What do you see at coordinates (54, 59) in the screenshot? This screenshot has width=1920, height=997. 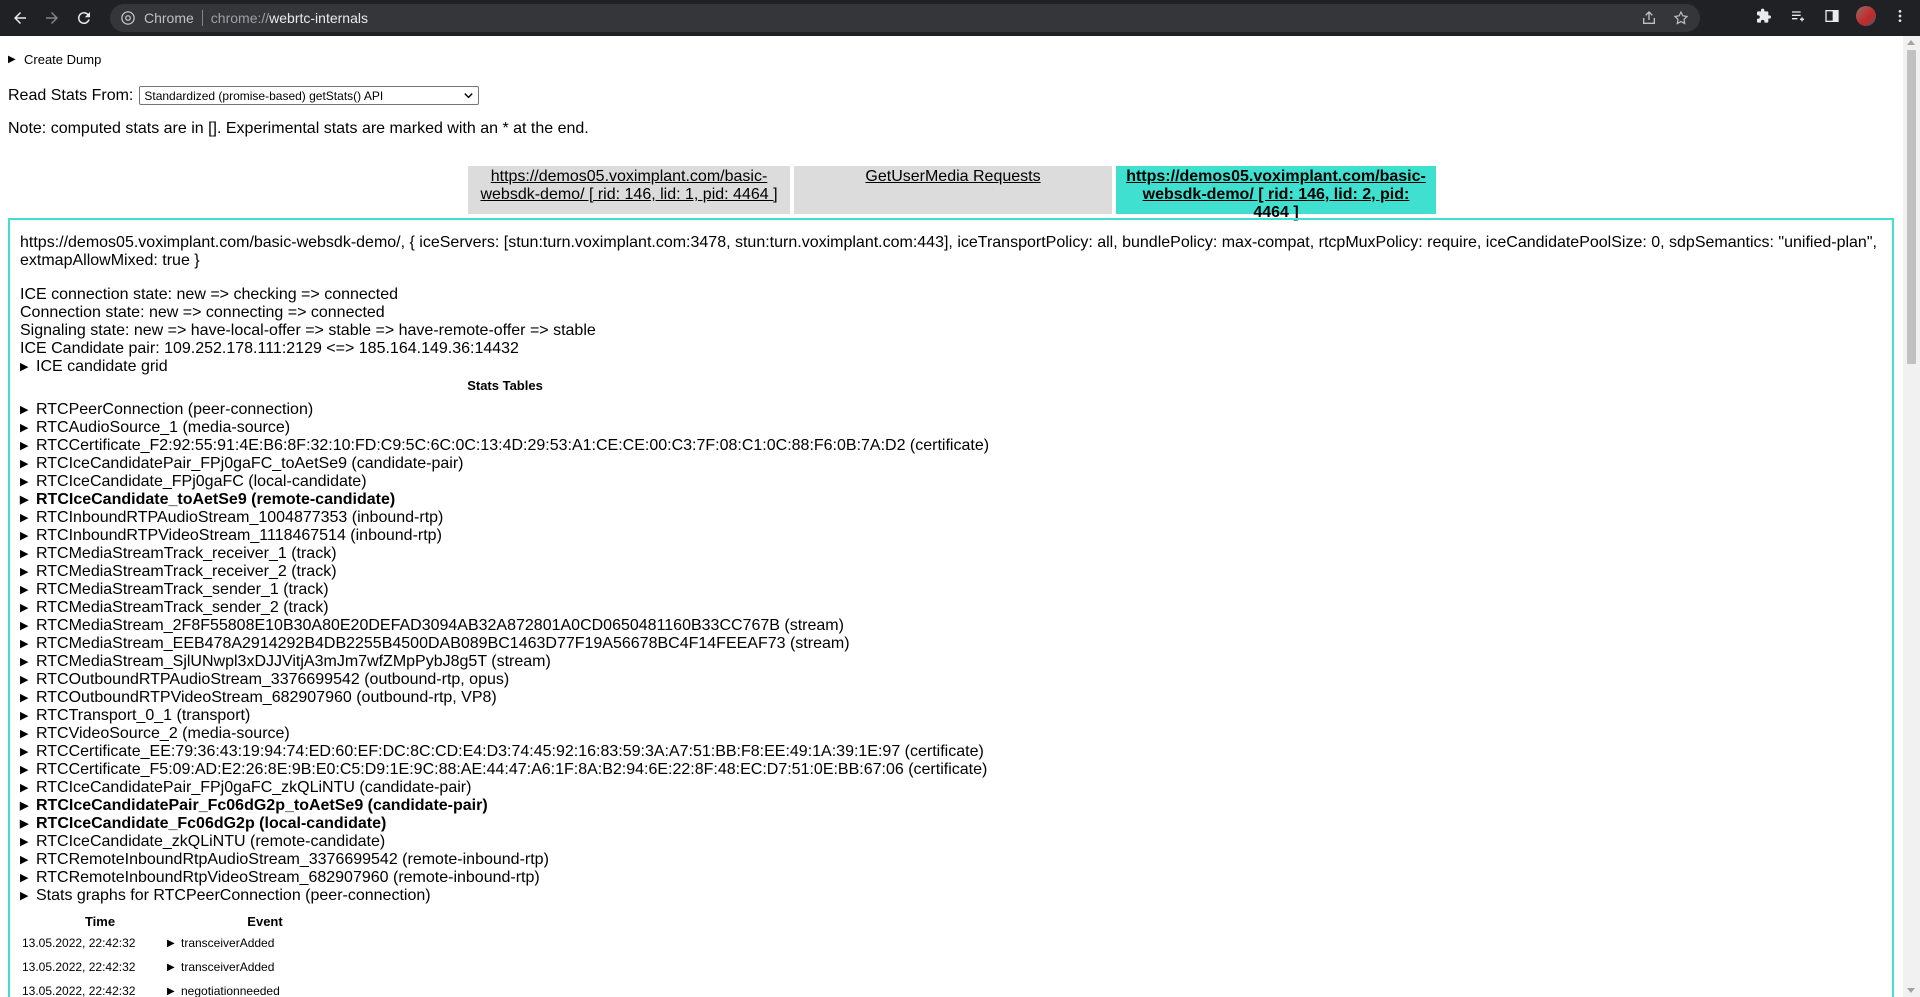 I see `create-dump-toggle: ▶ Create Dump` at bounding box center [54, 59].